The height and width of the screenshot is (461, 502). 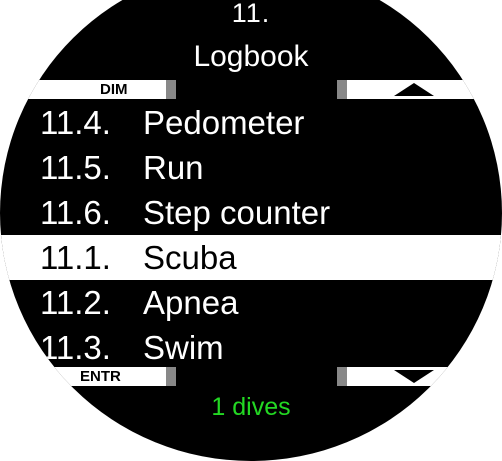 What do you see at coordinates (251, 56) in the screenshot?
I see `page-title: Logbook` at bounding box center [251, 56].